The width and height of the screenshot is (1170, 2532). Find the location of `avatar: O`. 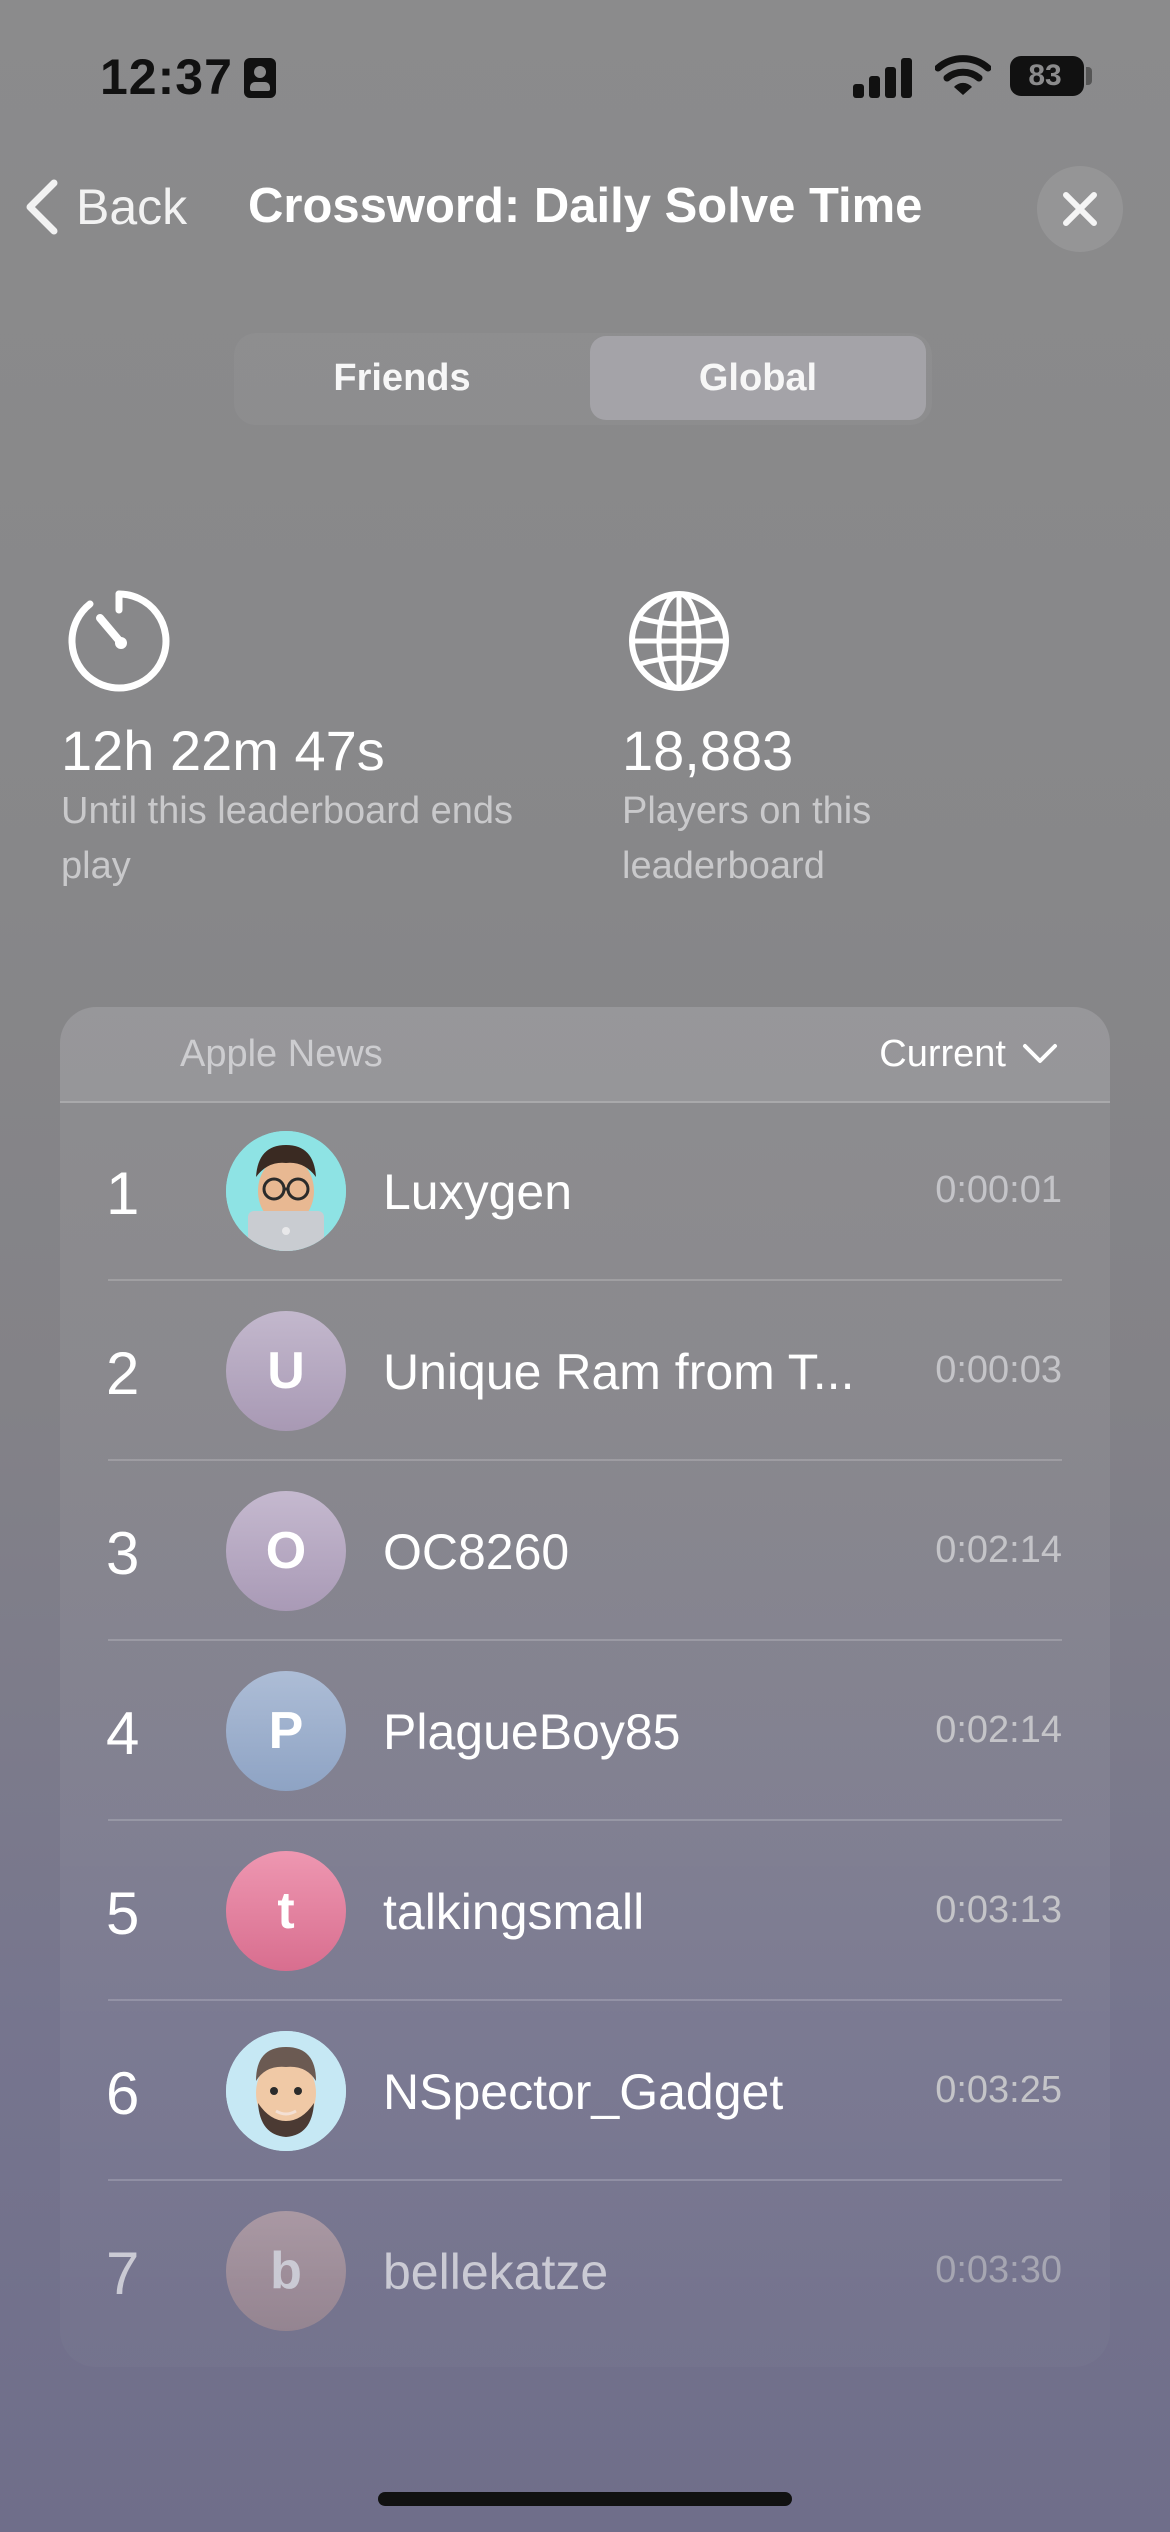

avatar: O is located at coordinates (286, 1551).